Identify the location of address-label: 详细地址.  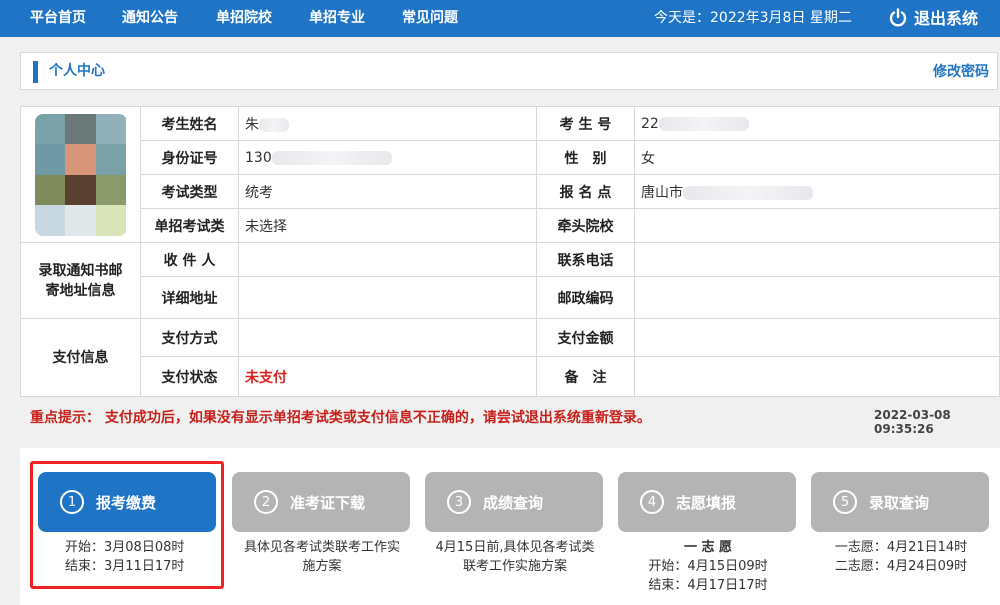
(189, 297).